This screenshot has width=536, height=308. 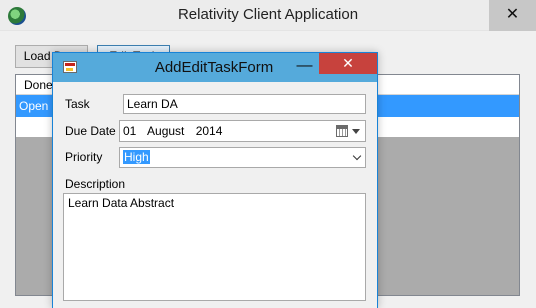 I want to click on due-date-picker: 01 August 2014, so click(x=242, y=131).